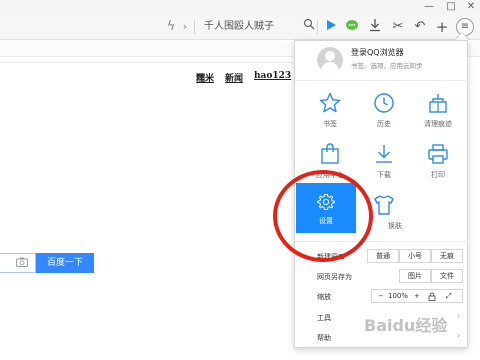 This screenshot has height=360, width=480. What do you see at coordinates (420, 27) in the screenshot?
I see `undo-icon: ↶` at bounding box center [420, 27].